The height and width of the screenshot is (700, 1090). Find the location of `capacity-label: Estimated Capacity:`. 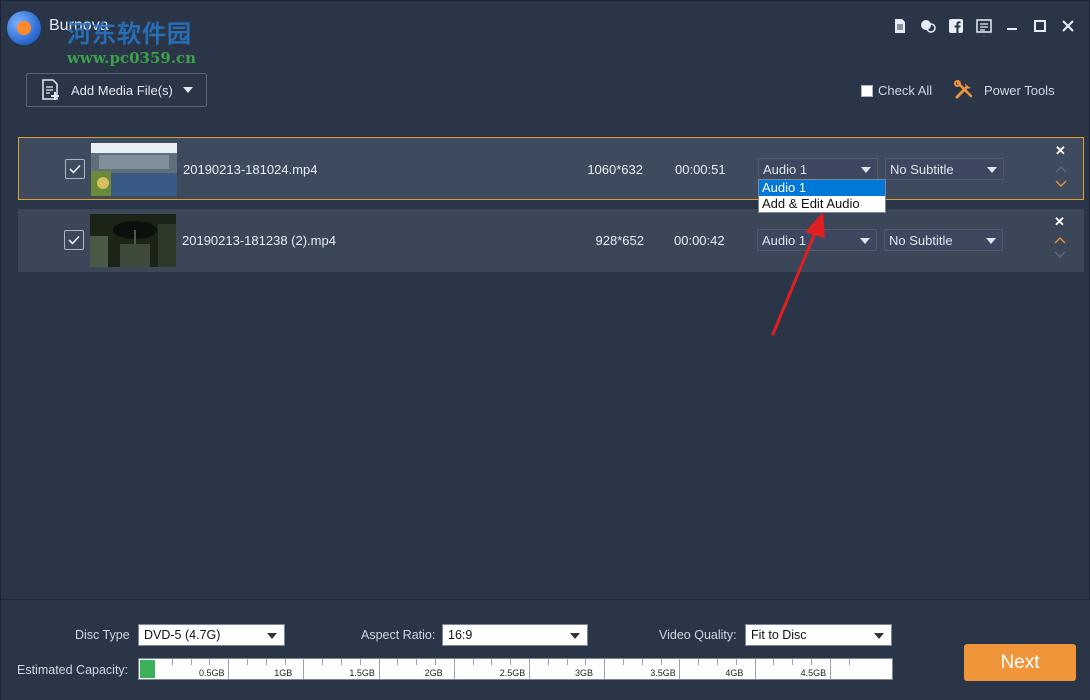

capacity-label: Estimated Capacity: is located at coordinates (73, 670).